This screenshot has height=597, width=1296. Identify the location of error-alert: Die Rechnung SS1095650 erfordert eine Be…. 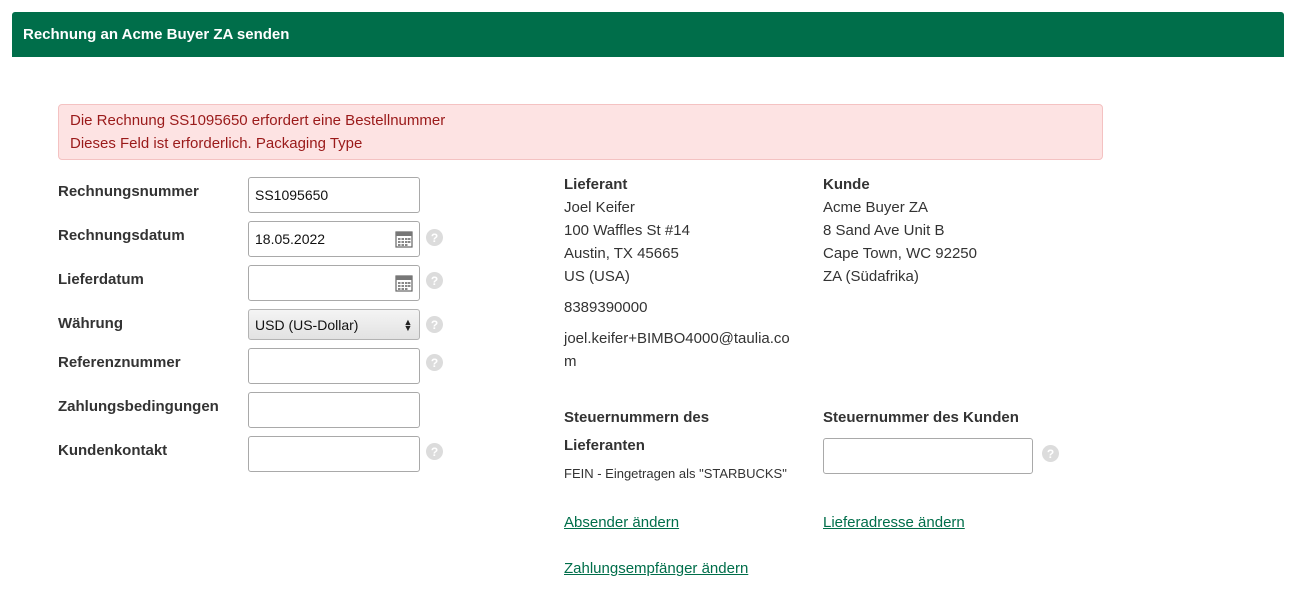
(580, 132).